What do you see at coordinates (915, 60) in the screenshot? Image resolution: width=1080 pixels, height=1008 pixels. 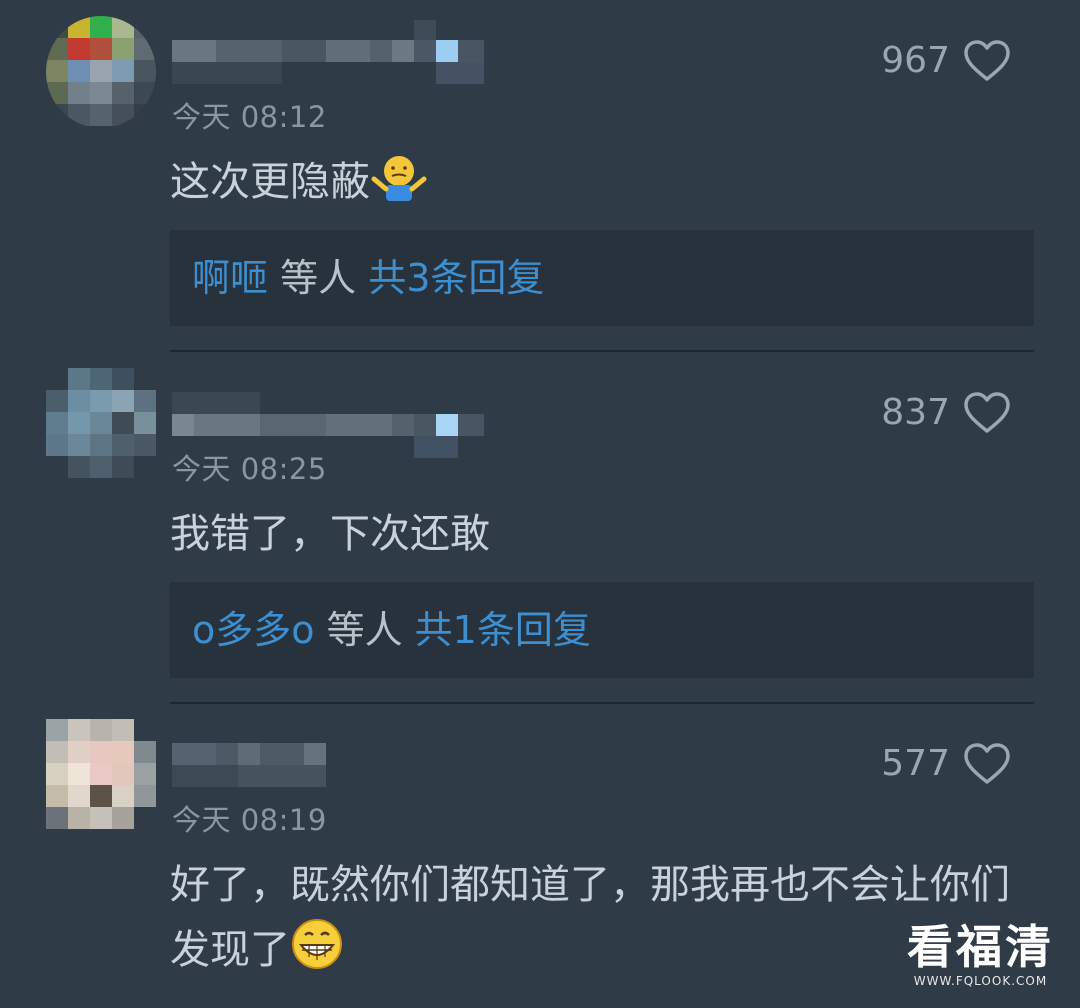 I see `like-count: 967` at bounding box center [915, 60].